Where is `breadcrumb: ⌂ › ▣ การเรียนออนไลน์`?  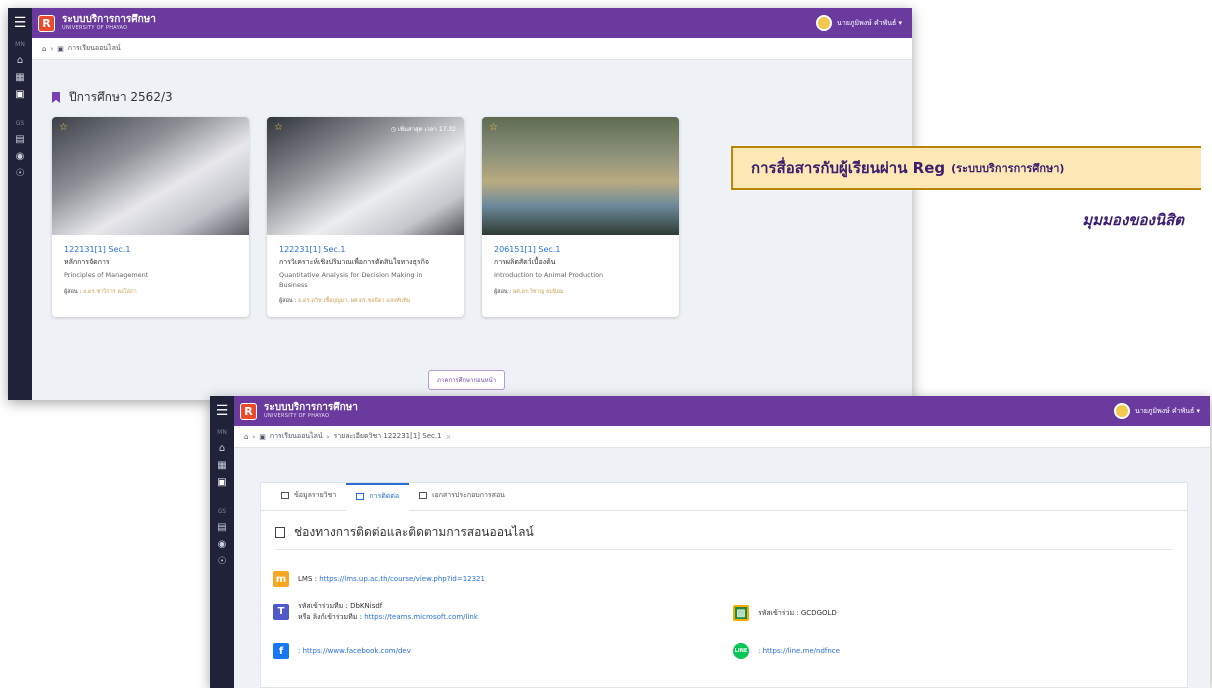
breadcrumb: ⌂ › ▣ การเรียนออนไลน์ is located at coordinates (472, 49).